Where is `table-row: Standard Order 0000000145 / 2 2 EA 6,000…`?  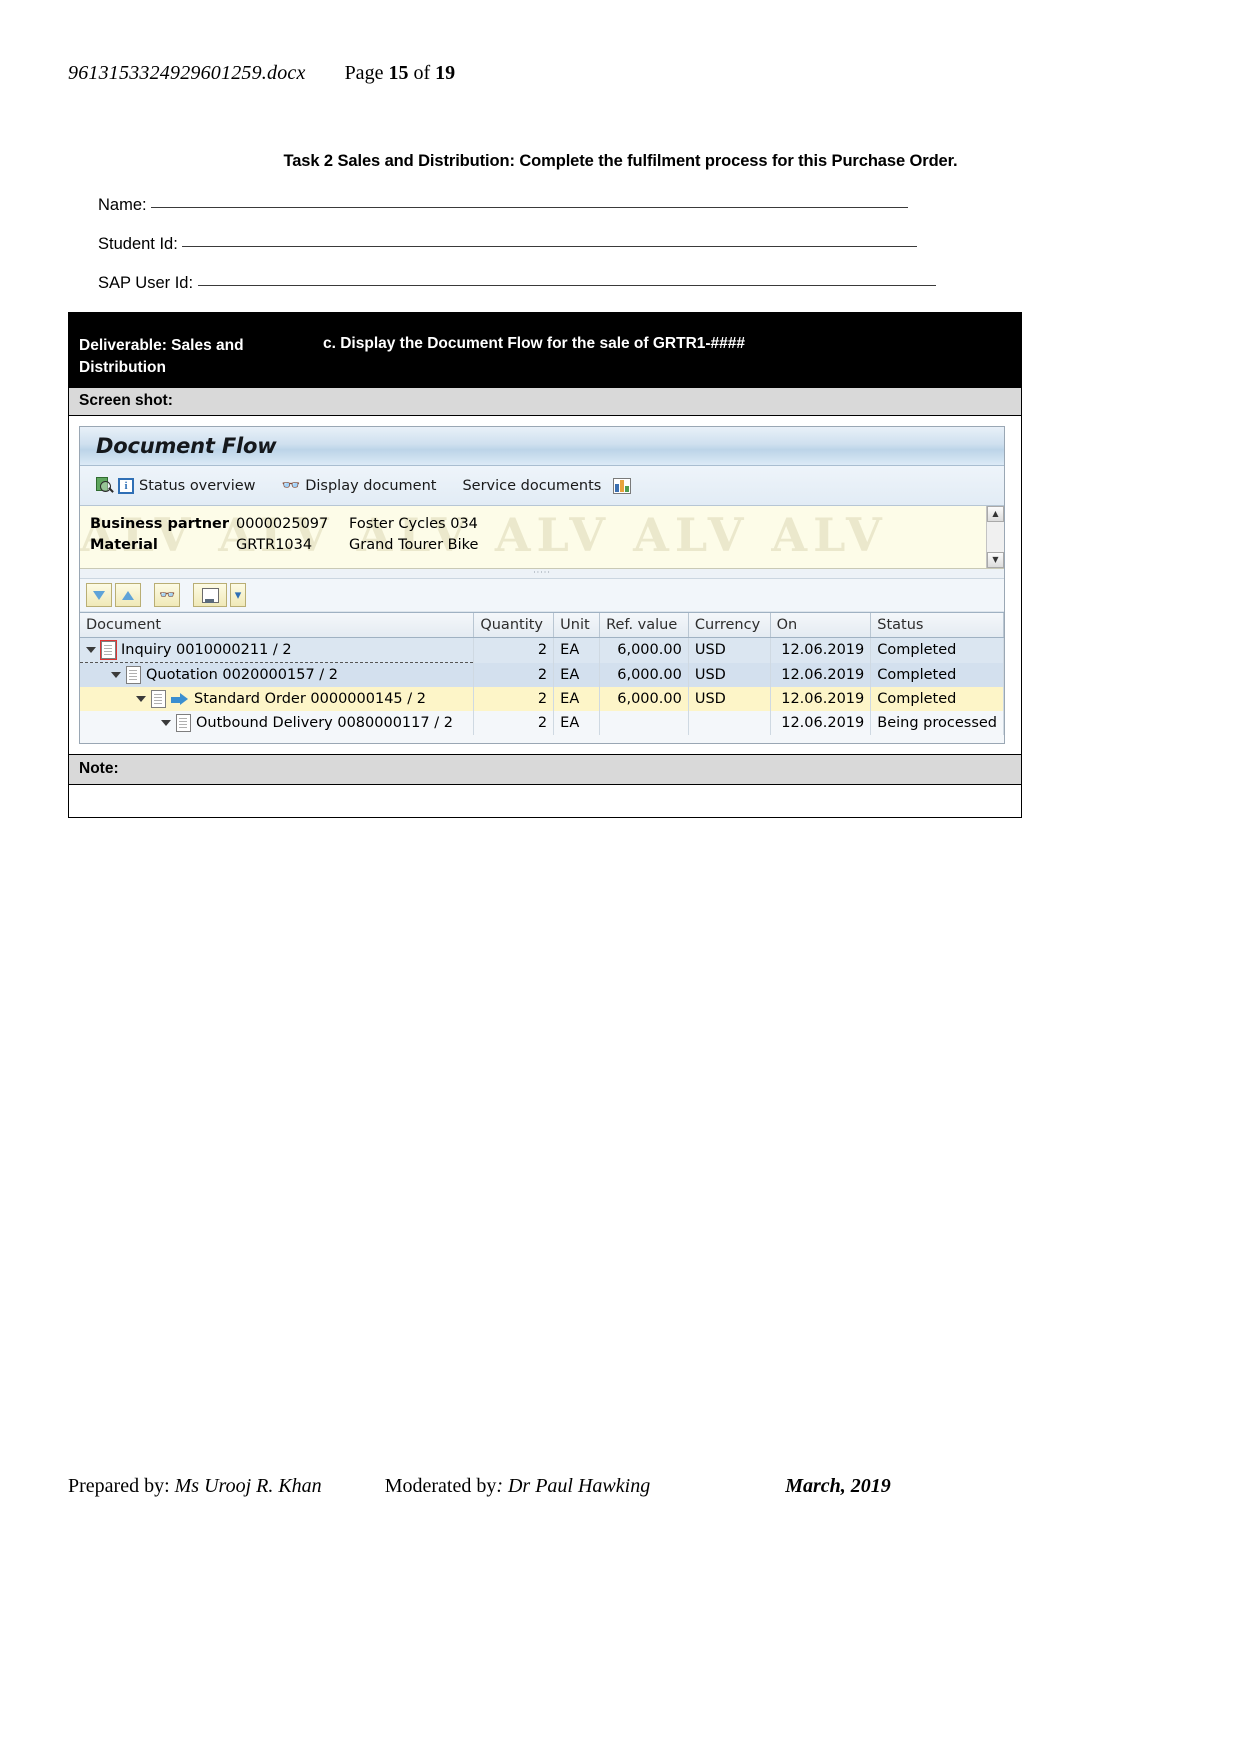
table-row: Standard Order 0000000145 / 2 2 EA 6,000… is located at coordinates (542, 699).